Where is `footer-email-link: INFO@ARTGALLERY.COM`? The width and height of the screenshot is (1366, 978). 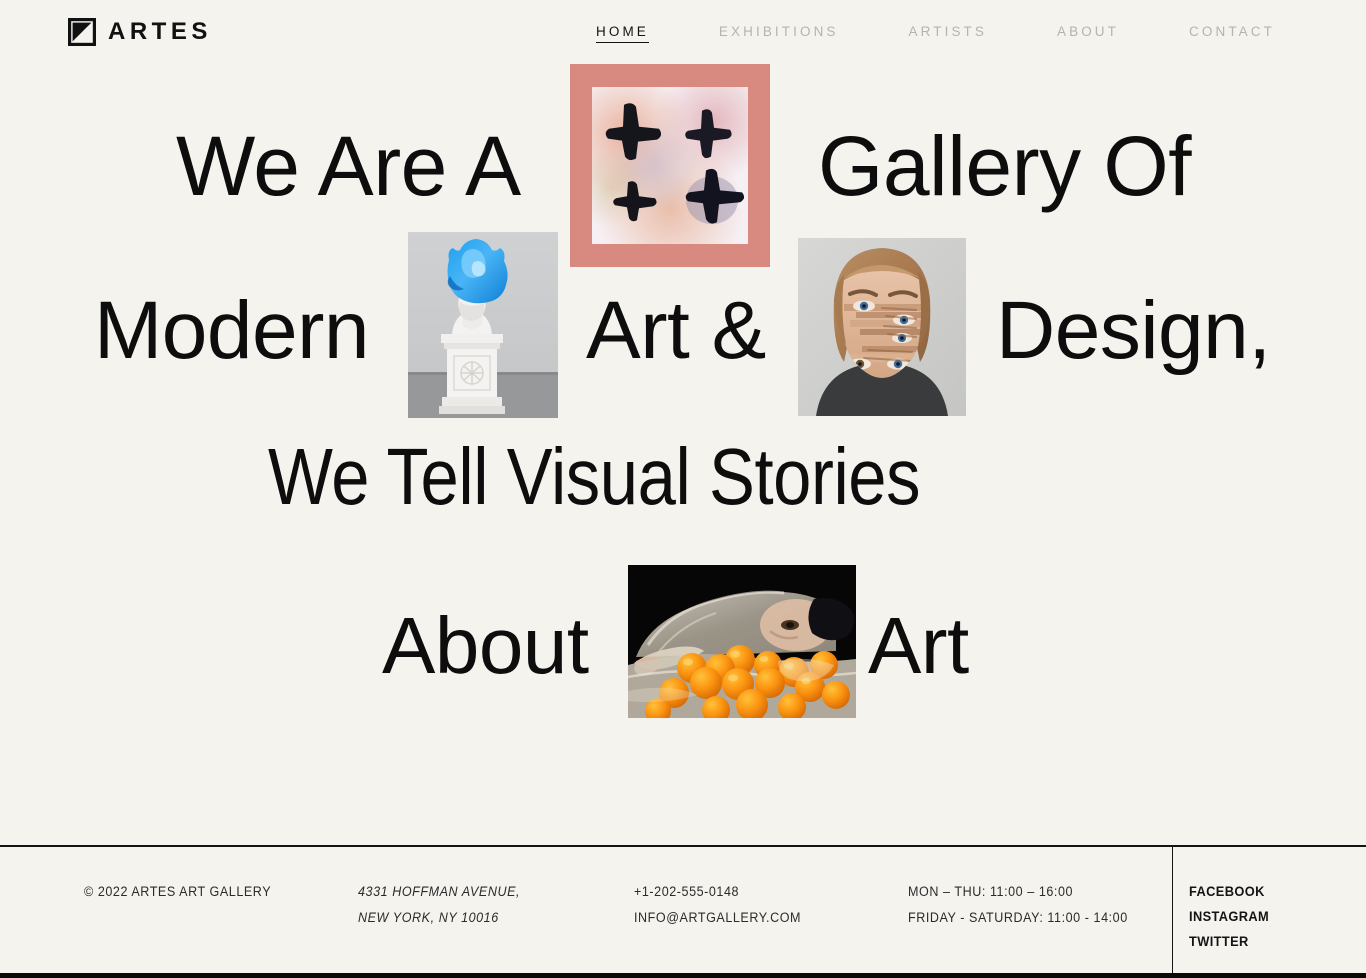 footer-email-link: INFO@ARTGALLERY.COM is located at coordinates (717, 917).